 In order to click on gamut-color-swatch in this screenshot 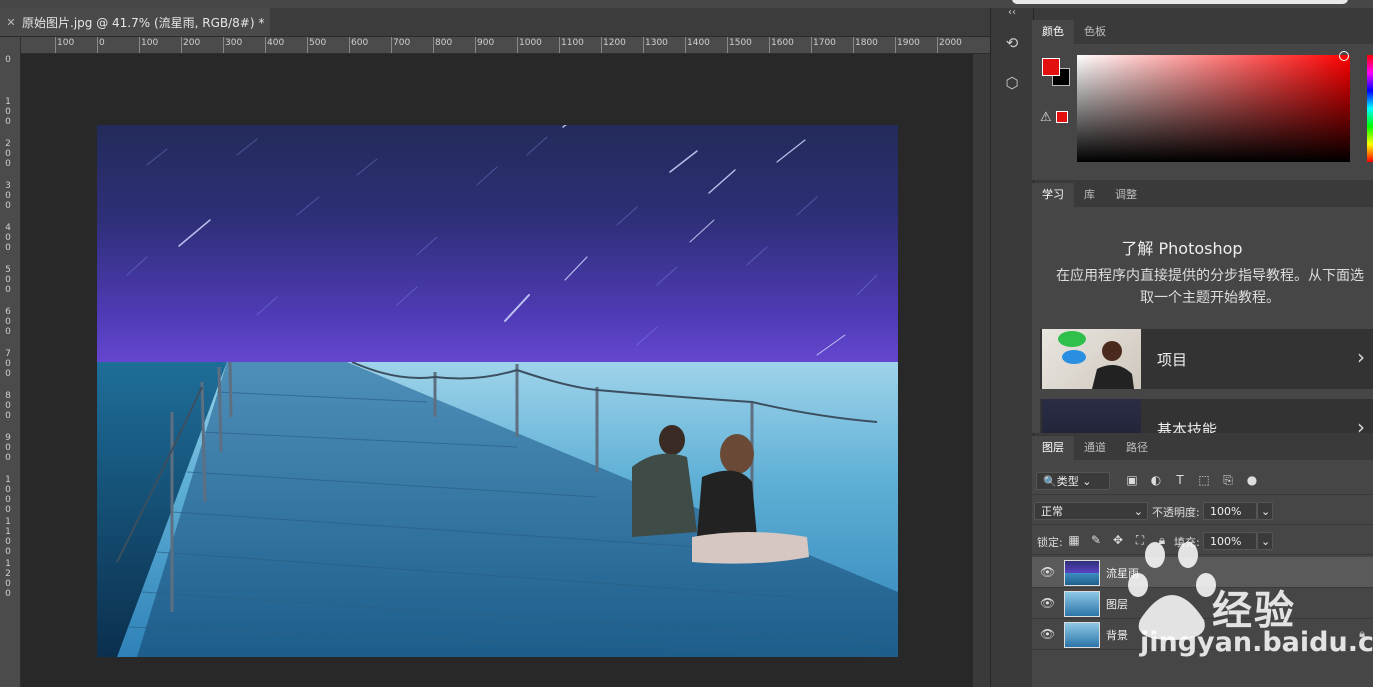, I will do `click(1062, 117)`.